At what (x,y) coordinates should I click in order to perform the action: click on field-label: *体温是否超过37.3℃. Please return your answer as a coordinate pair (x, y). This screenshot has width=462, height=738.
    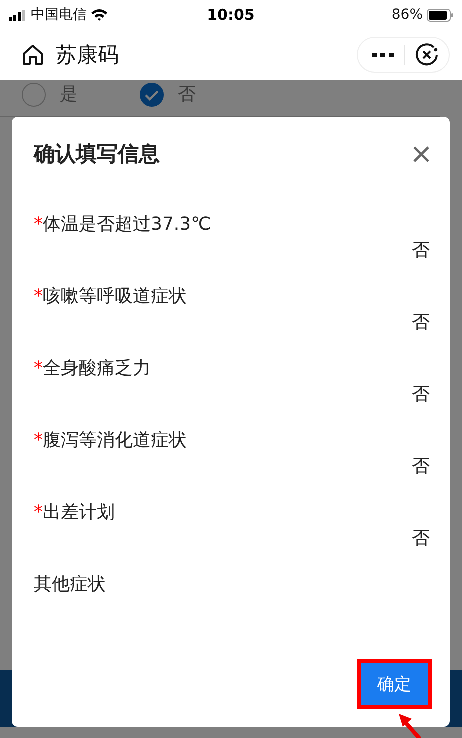
    Looking at the image, I should click on (123, 225).